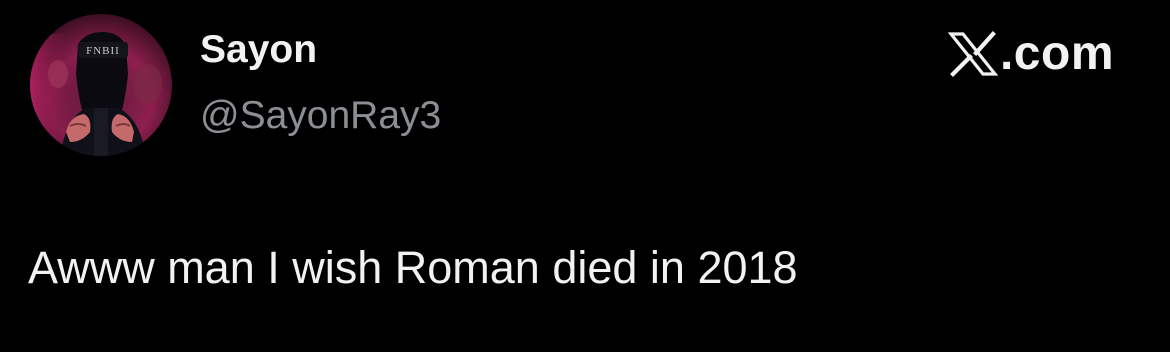 The image size is (1170, 352). What do you see at coordinates (103, 51) in the screenshot?
I see `cap-text: FNBII` at bounding box center [103, 51].